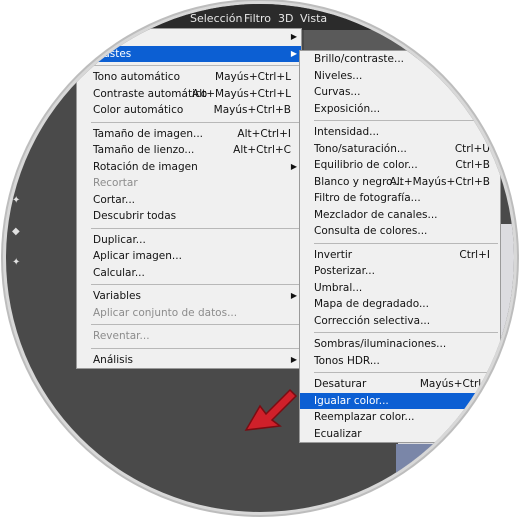 This screenshot has width=520, height=520. What do you see at coordinates (19, 294) in the screenshot?
I see `left-toolbar: ◆ ✦ ◆ ✦` at bounding box center [19, 294].